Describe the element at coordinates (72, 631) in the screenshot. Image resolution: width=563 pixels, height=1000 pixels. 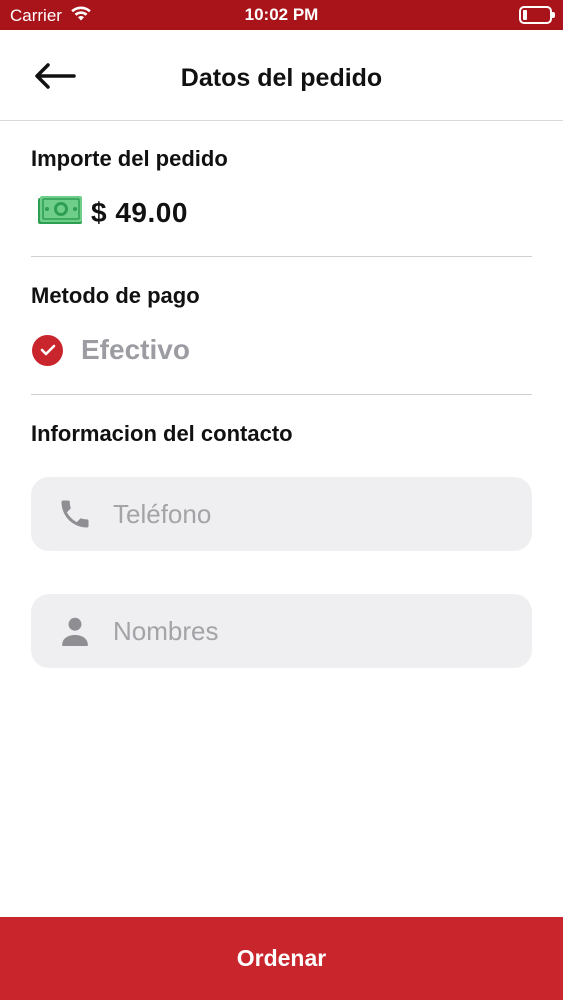
I see `person-icon` at that location.